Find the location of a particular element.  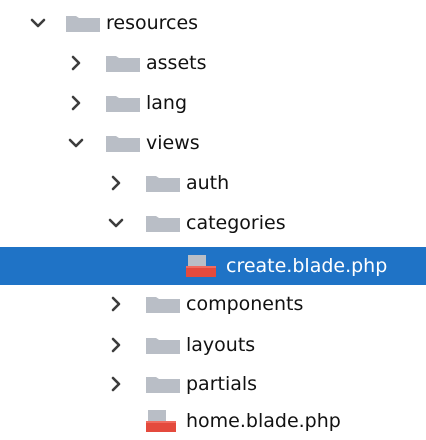

tree-node-label: create.blade.php is located at coordinates (307, 266).